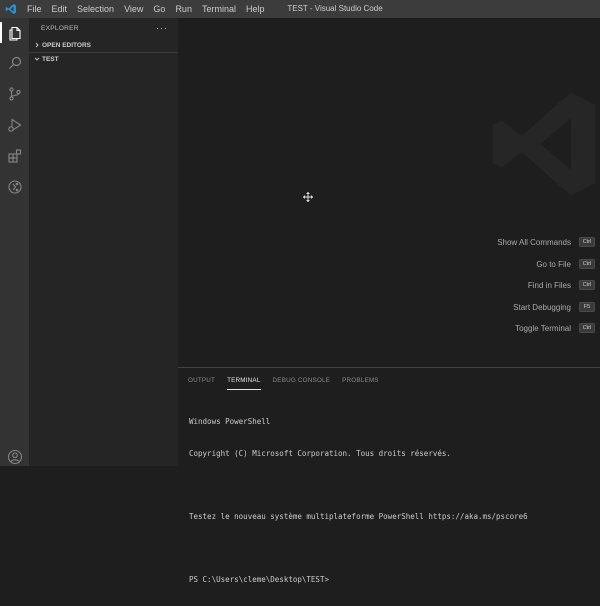  I want to click on shortcut-label: Show All Commands, so click(534, 242).